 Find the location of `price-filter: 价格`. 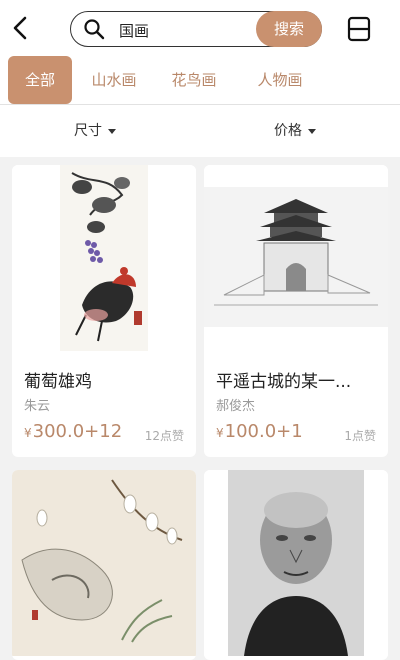

price-filter: 价格 is located at coordinates (295, 131).